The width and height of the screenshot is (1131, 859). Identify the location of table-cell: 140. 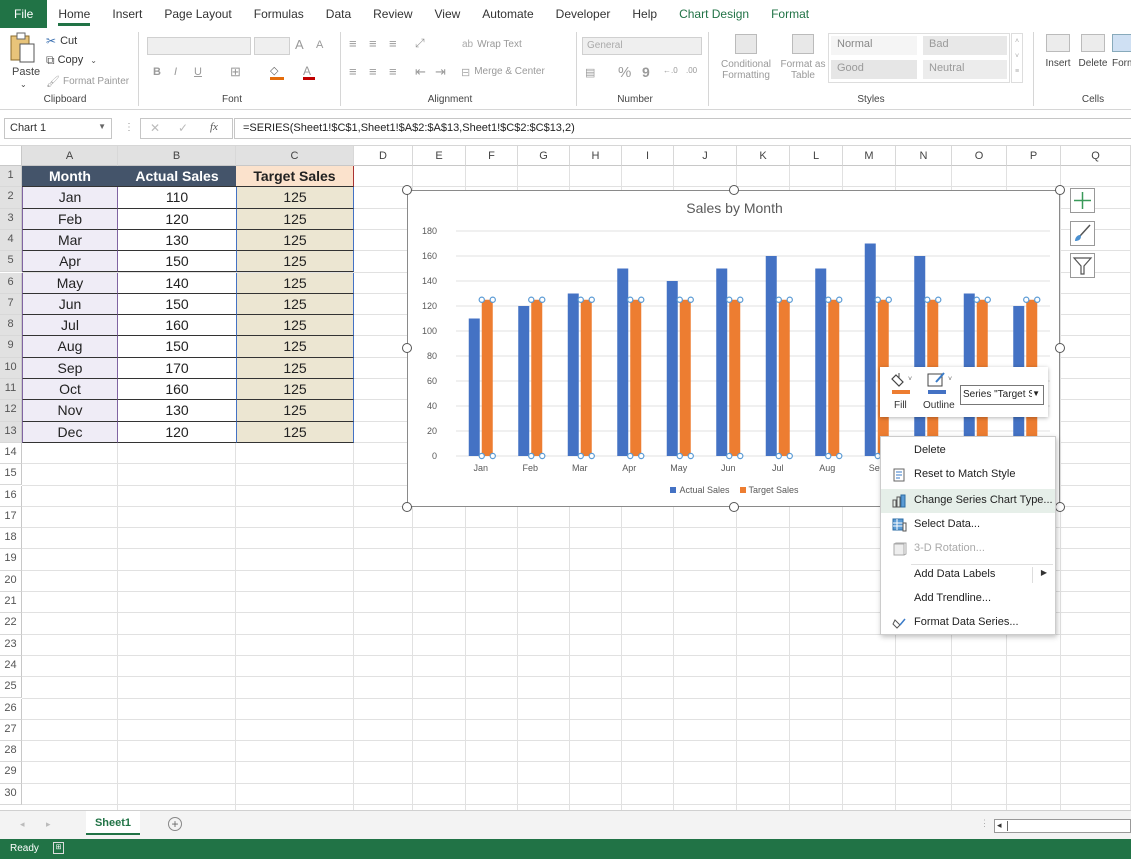
(177, 283).